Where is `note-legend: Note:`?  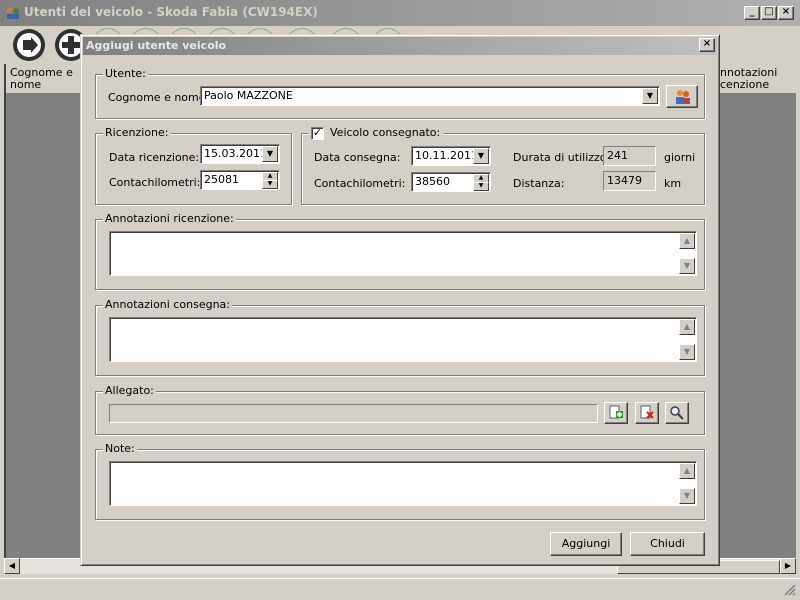 note-legend: Note: is located at coordinates (120, 448).